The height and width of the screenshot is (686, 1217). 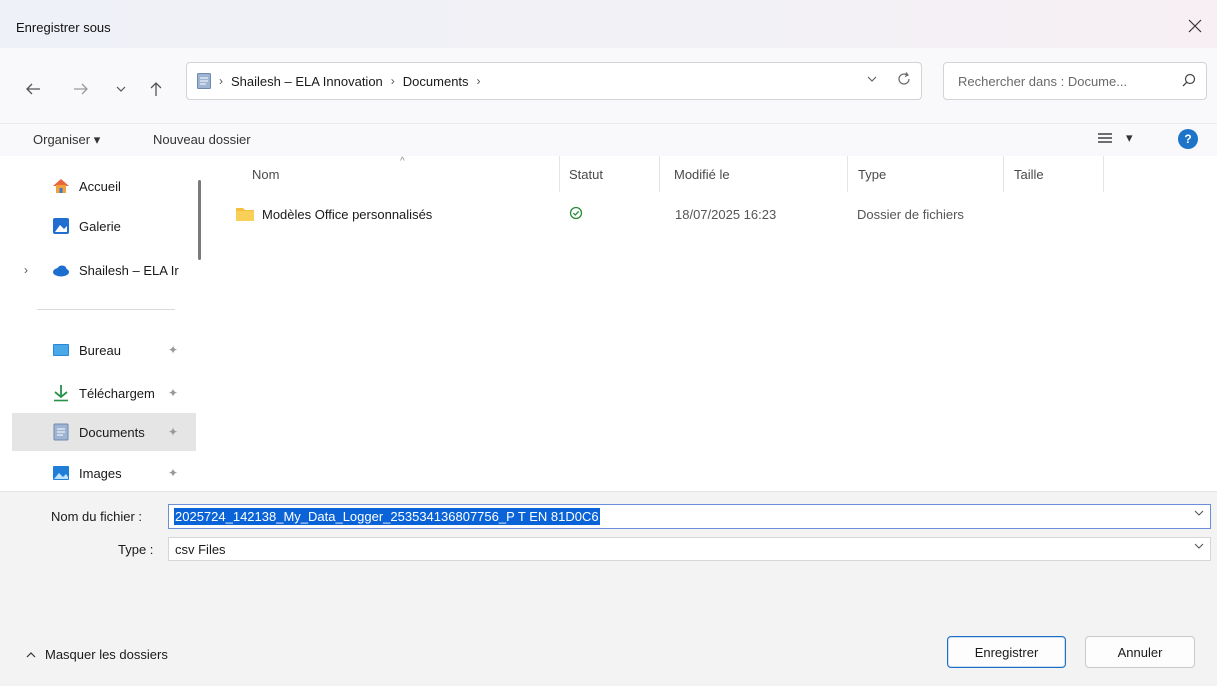 I want to click on search-icon, so click(x=1189, y=80).